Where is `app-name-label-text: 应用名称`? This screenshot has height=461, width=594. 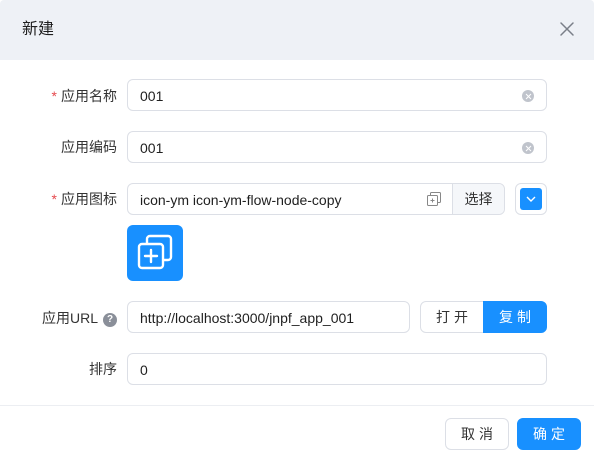
app-name-label-text: 应用名称 is located at coordinates (89, 96).